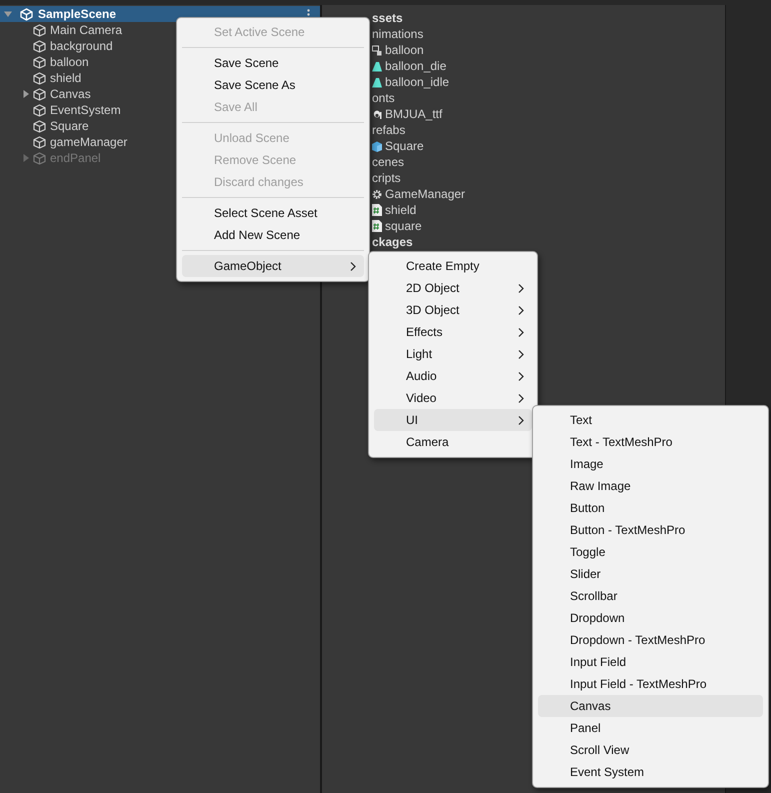  Describe the element at coordinates (273, 85) in the screenshot. I see `menu-item: Save Scene As` at that location.